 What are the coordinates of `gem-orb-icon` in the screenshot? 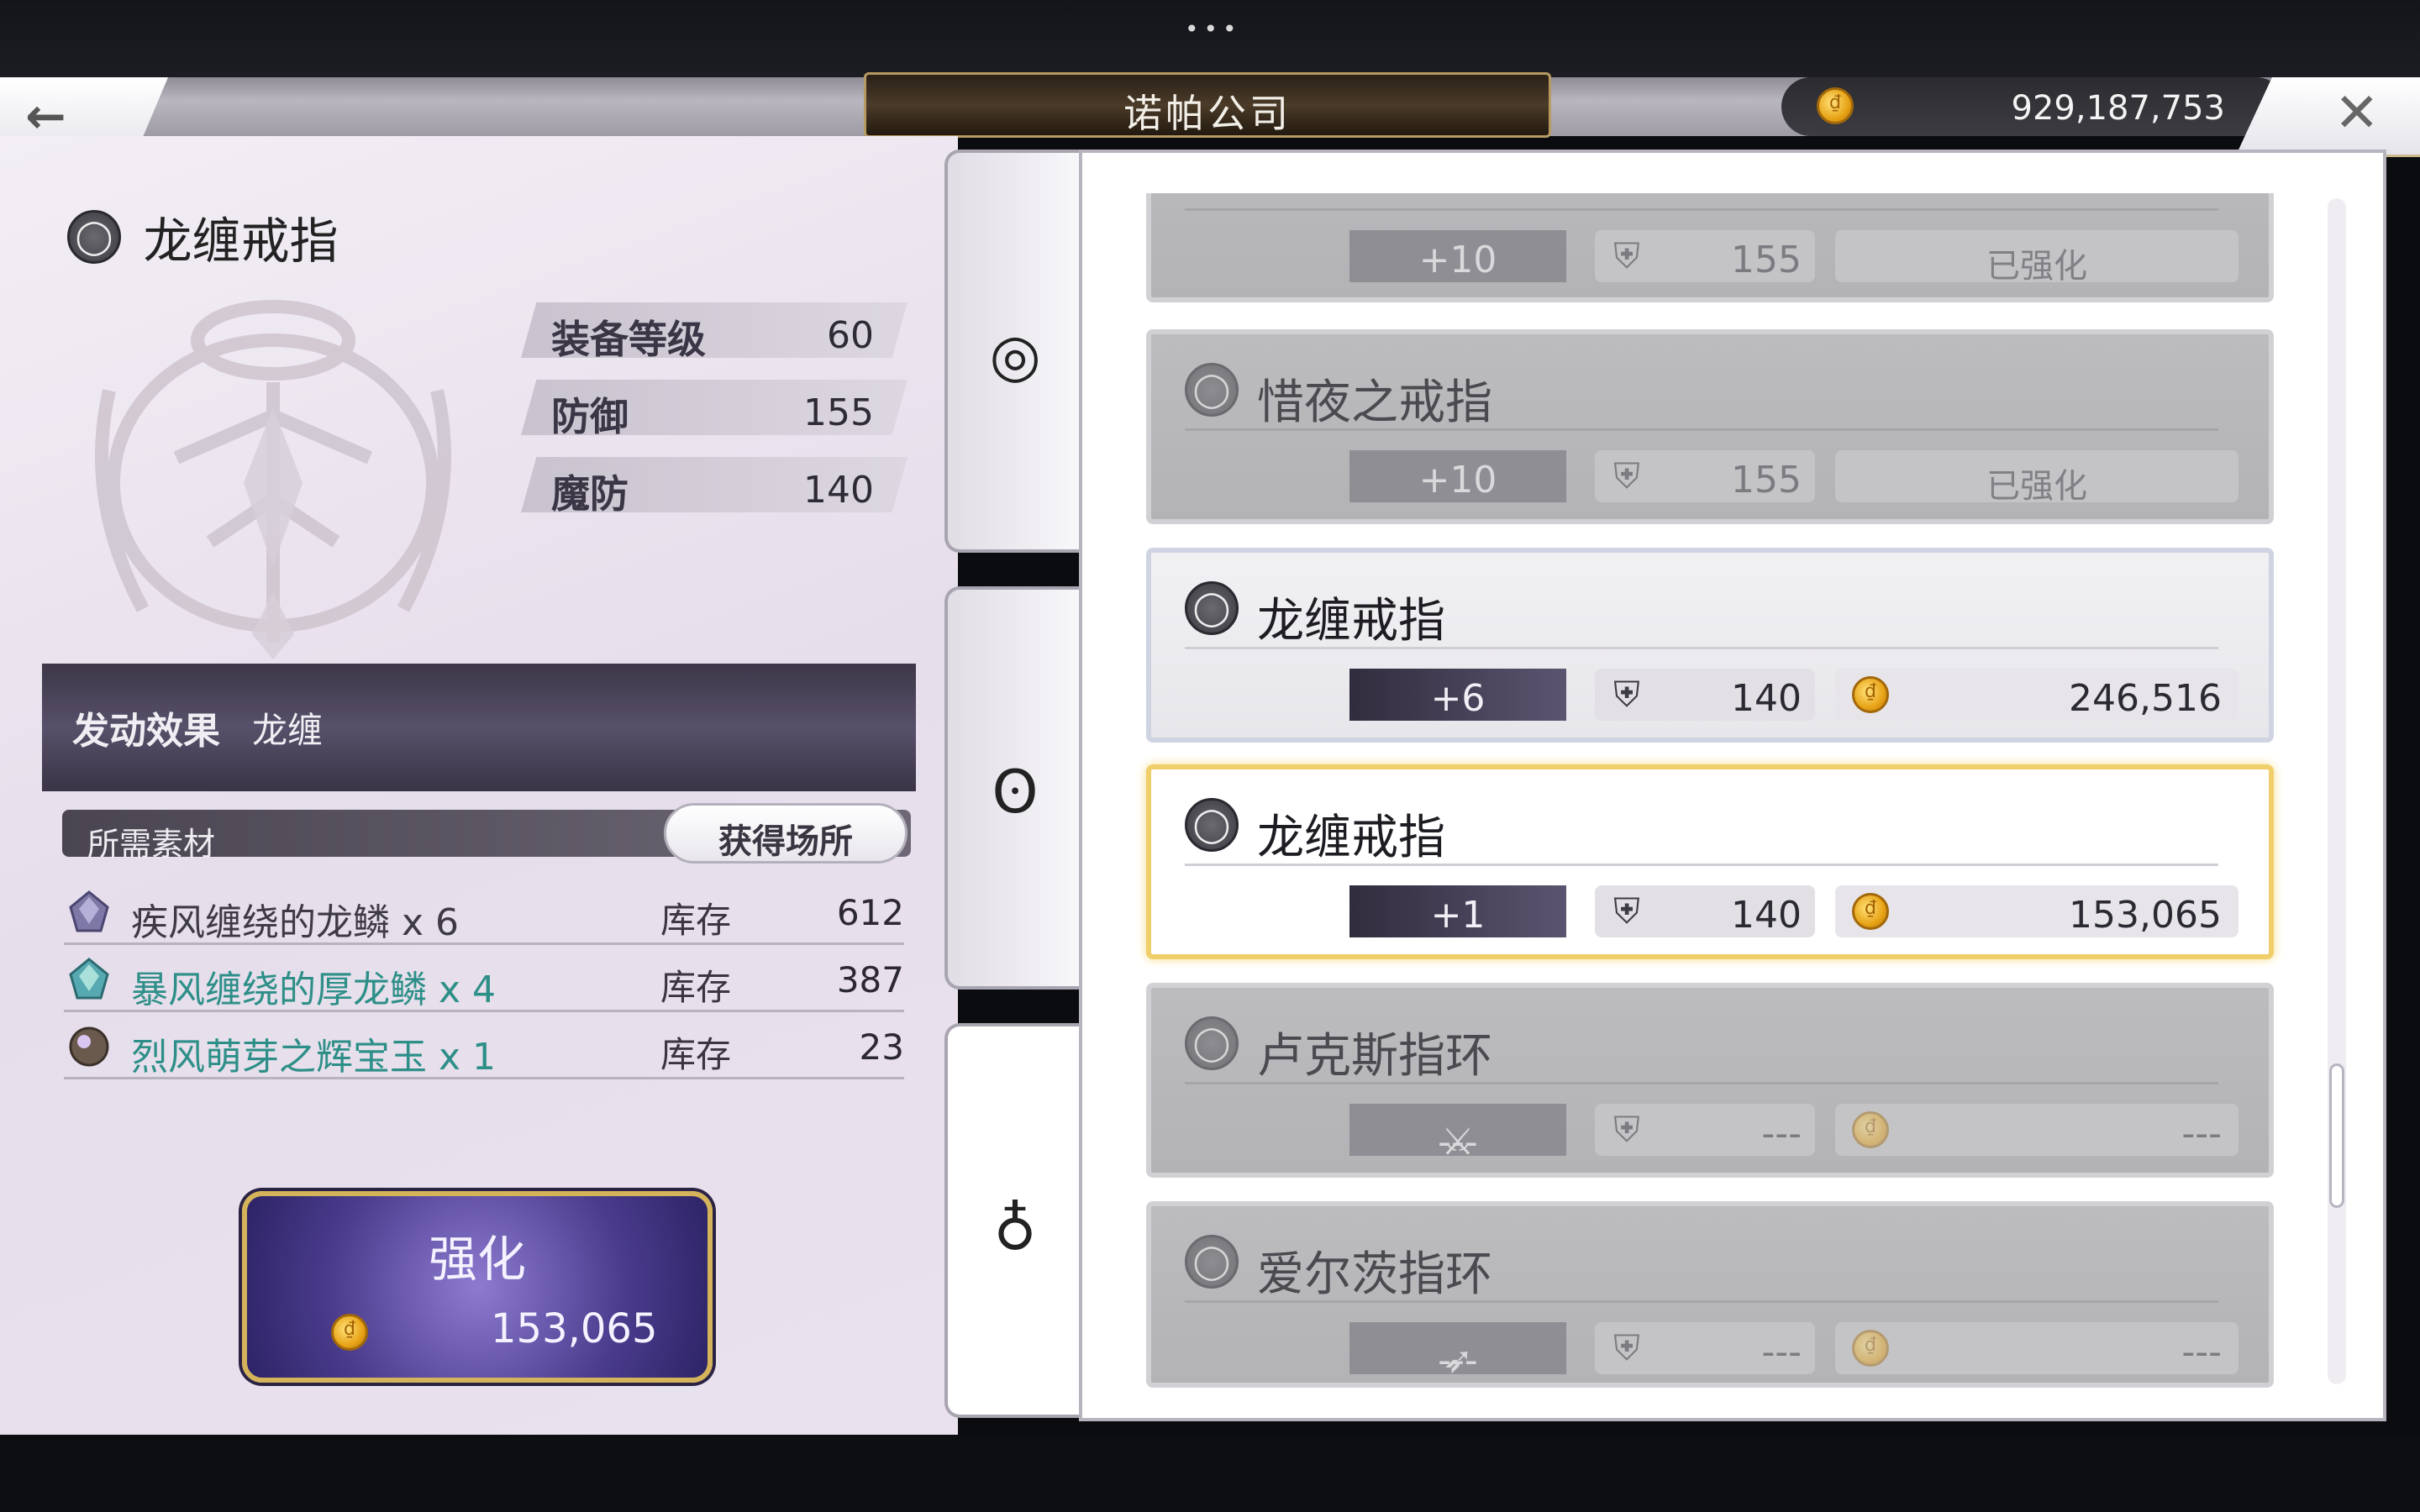 It's located at (89, 1046).